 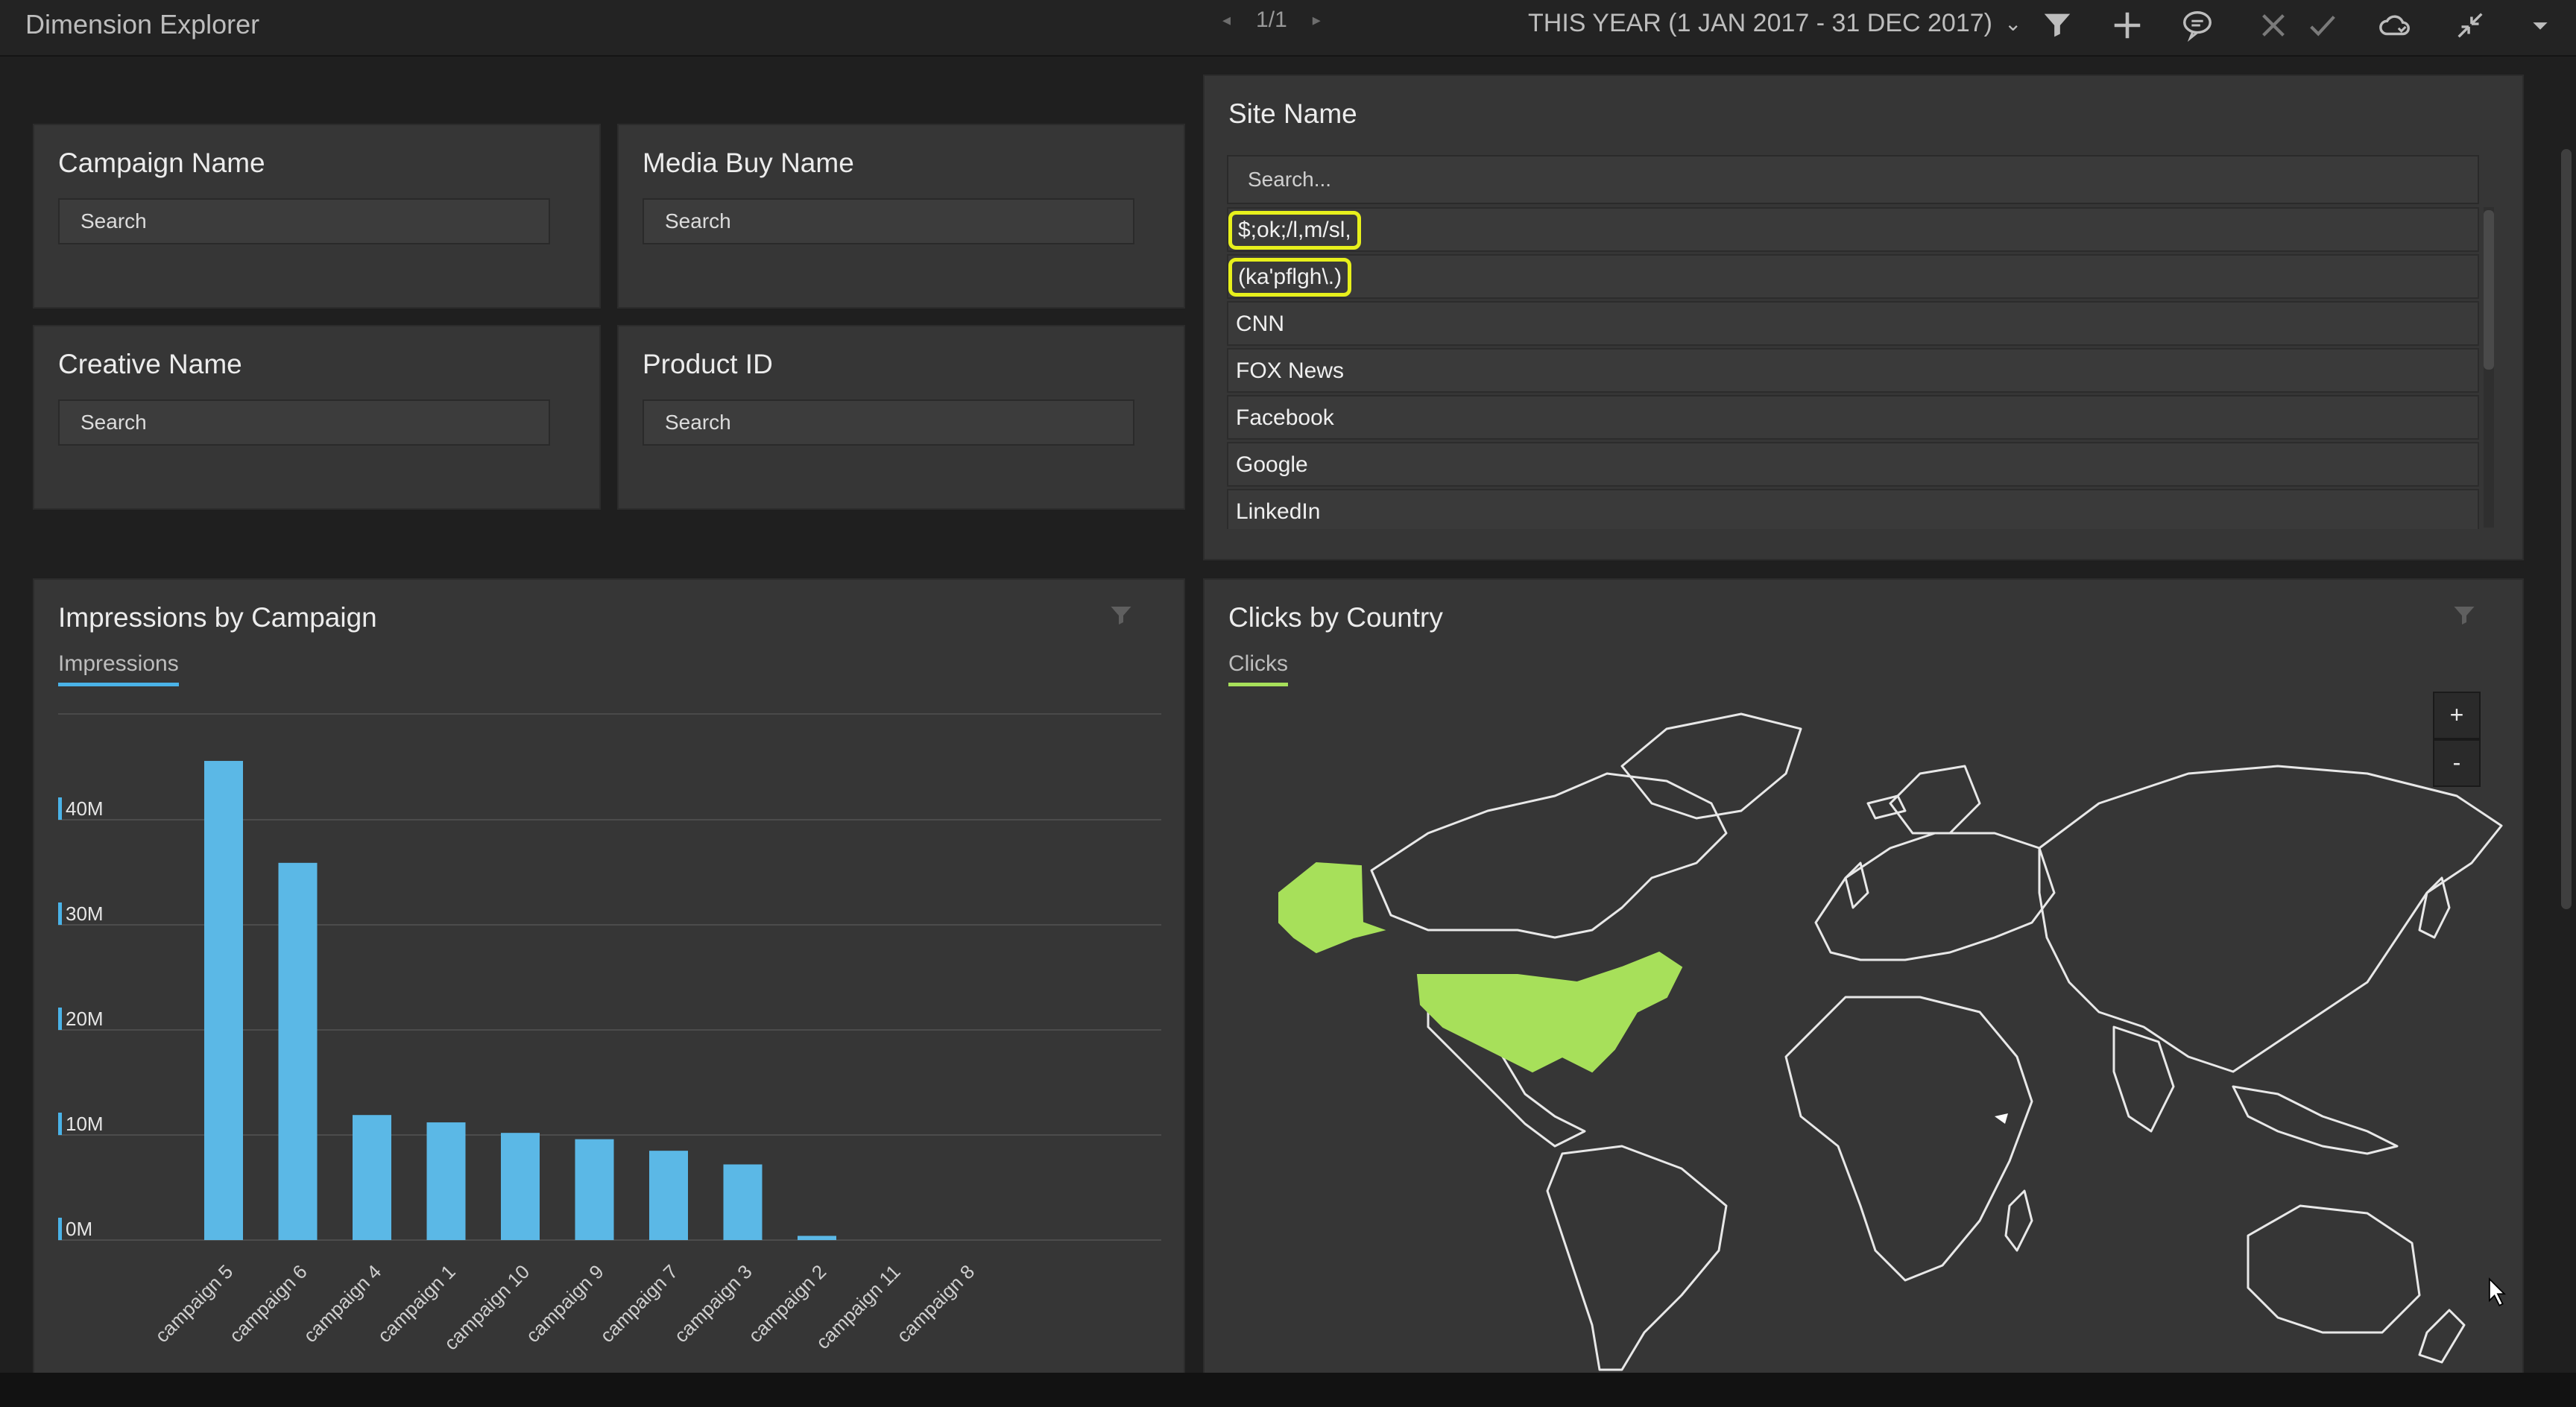 What do you see at coordinates (1853, 323) in the screenshot?
I see `list-item: CNN` at bounding box center [1853, 323].